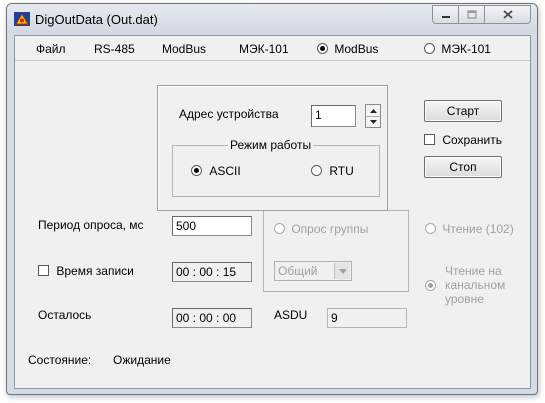  I want to click on asdu-field: 9, so click(367, 318).